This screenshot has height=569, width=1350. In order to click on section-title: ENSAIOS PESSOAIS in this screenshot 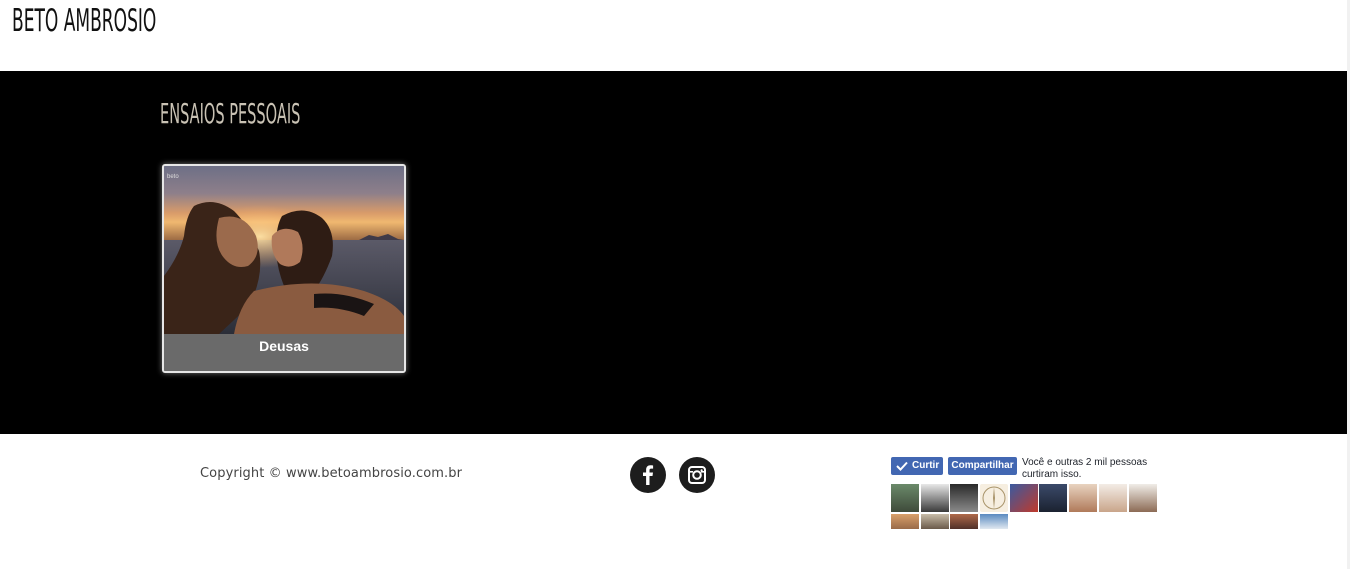, I will do `click(230, 113)`.